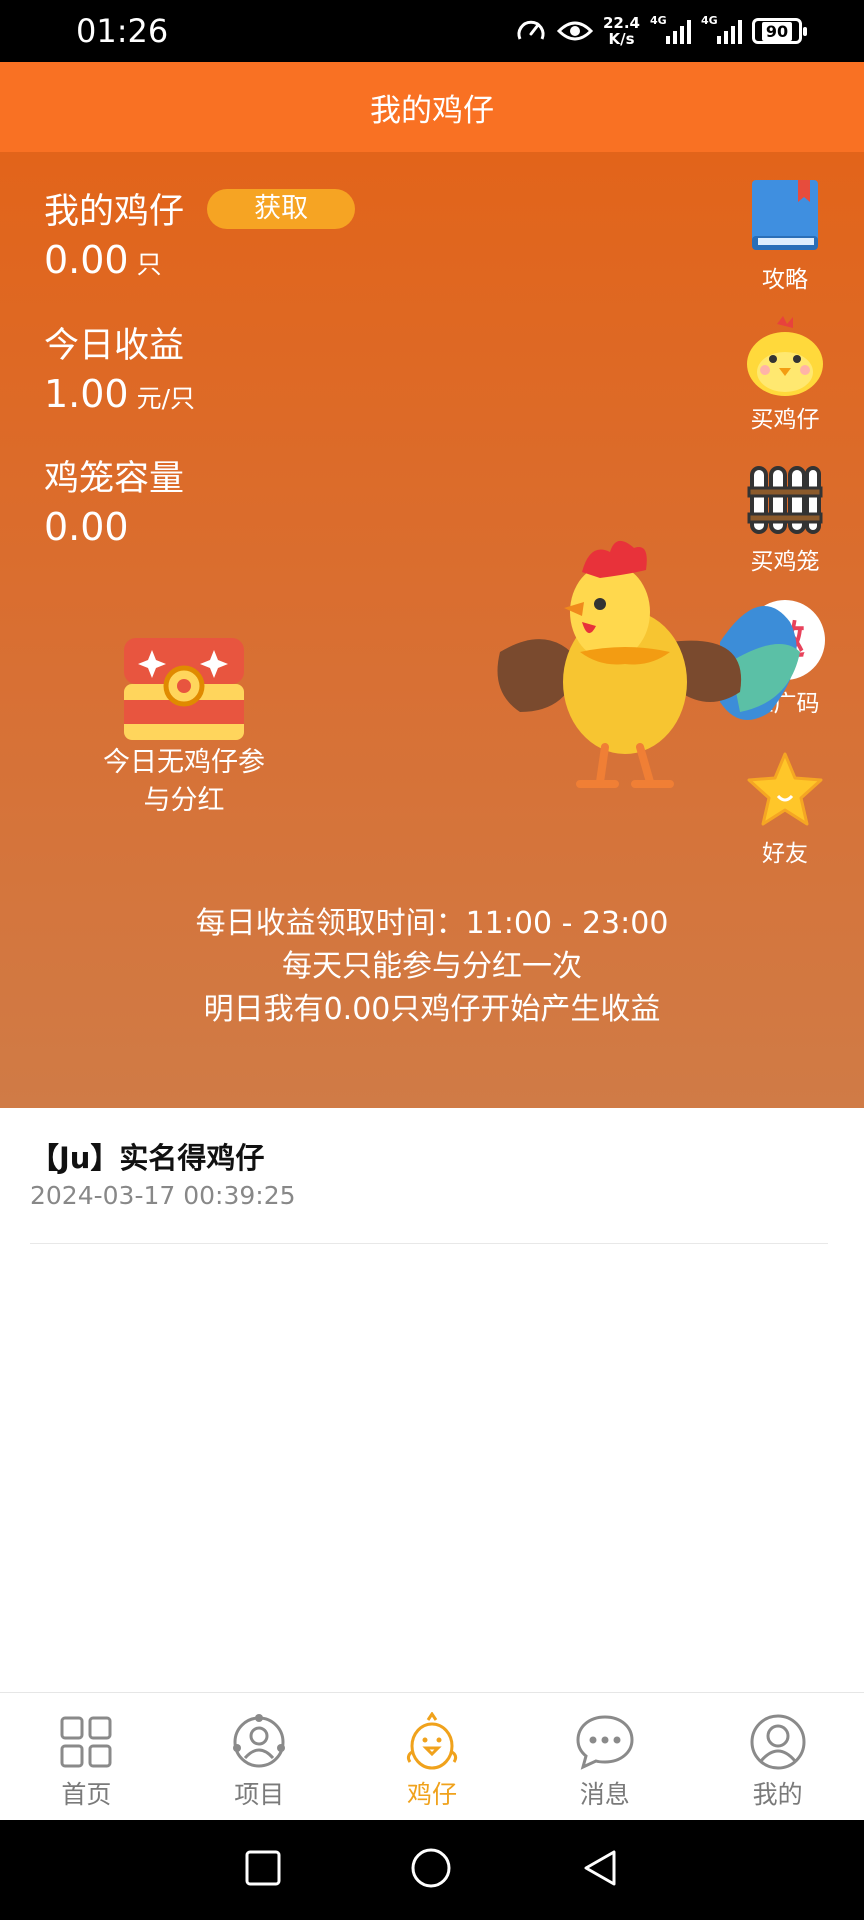  I want to click on recent-apps-icon, so click(263, 1870).